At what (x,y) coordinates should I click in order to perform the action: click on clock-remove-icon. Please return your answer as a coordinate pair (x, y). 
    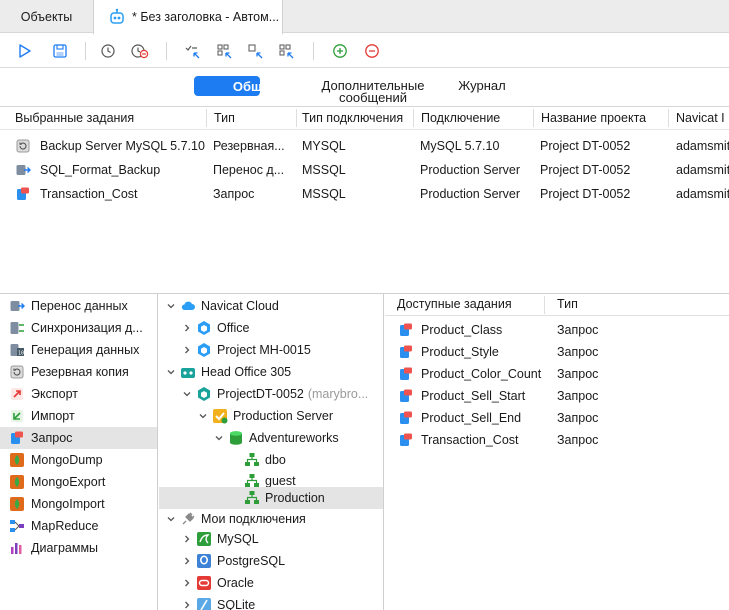
    Looking at the image, I should click on (140, 51).